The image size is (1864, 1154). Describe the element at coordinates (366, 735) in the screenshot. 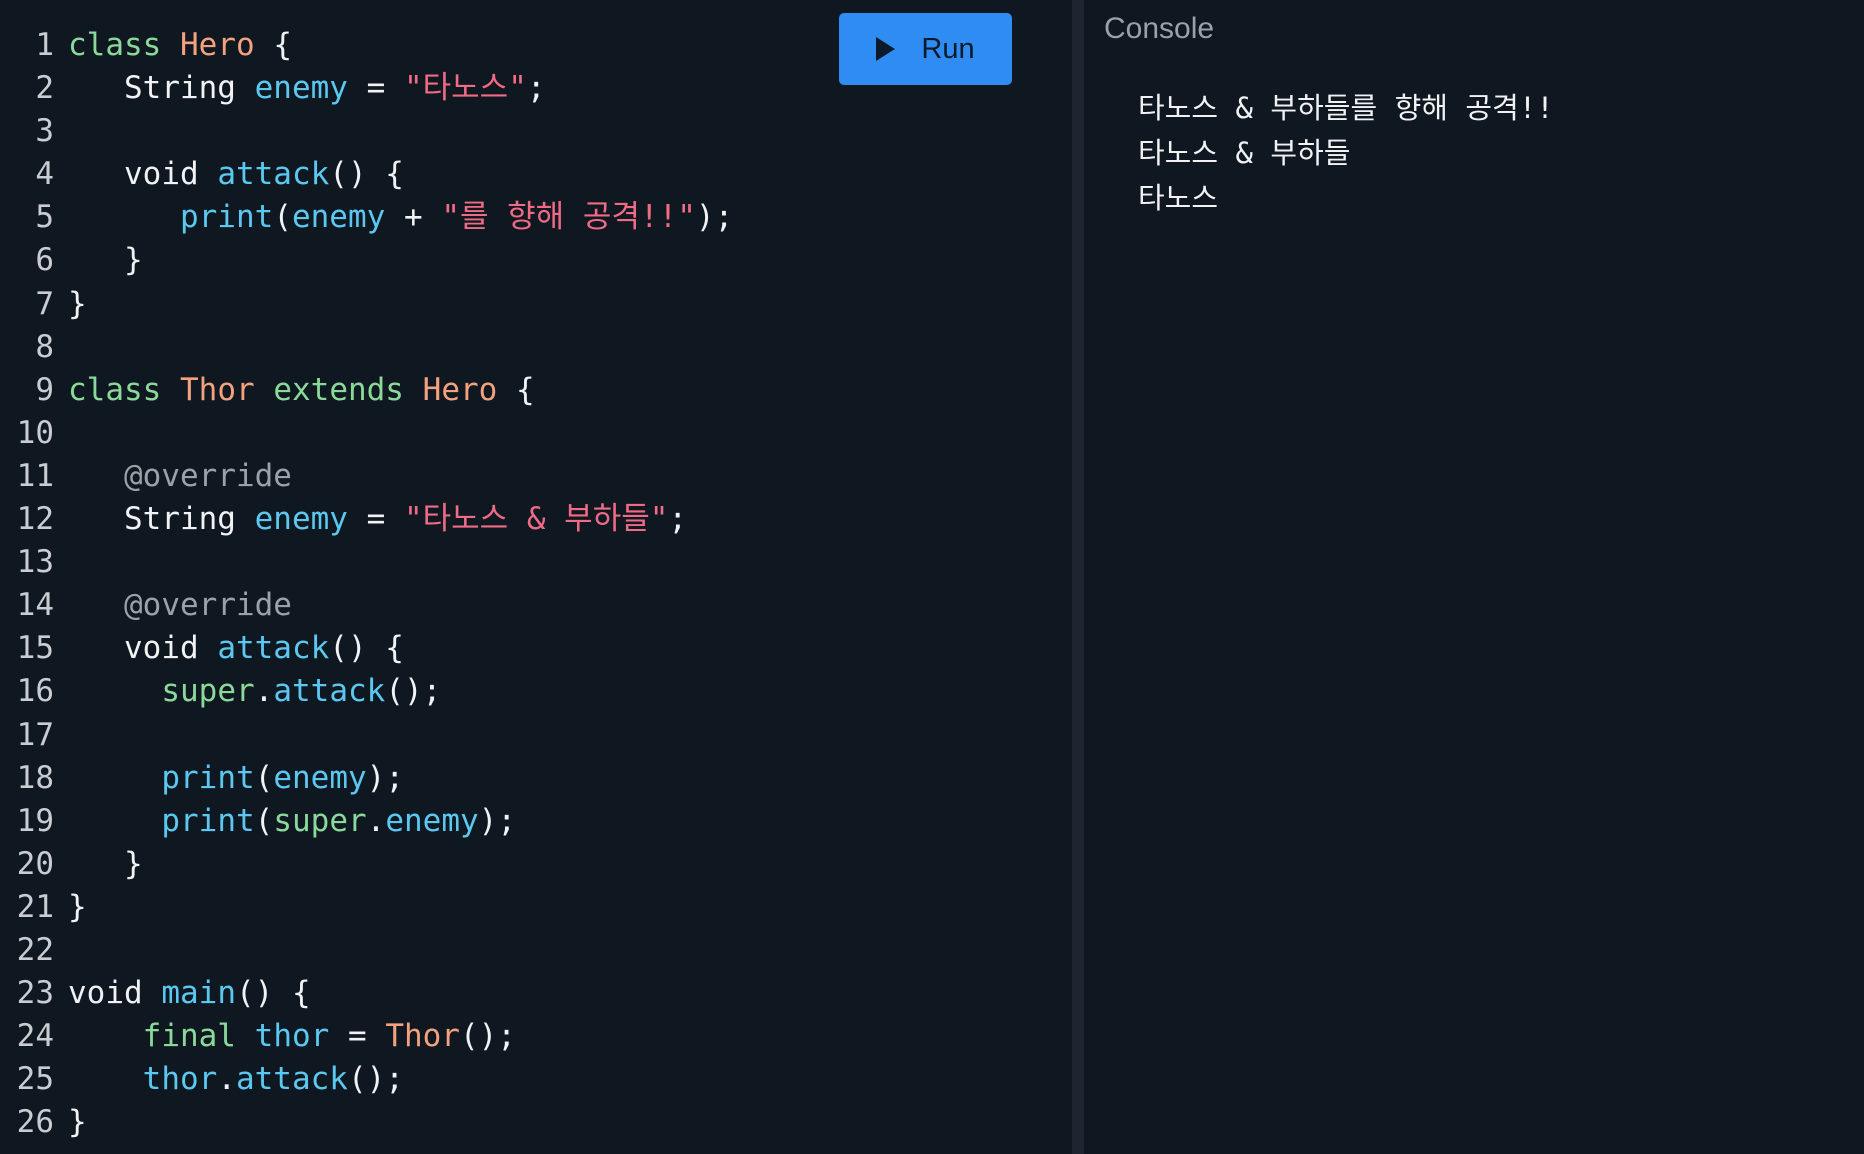

I see `code-line: 17` at that location.